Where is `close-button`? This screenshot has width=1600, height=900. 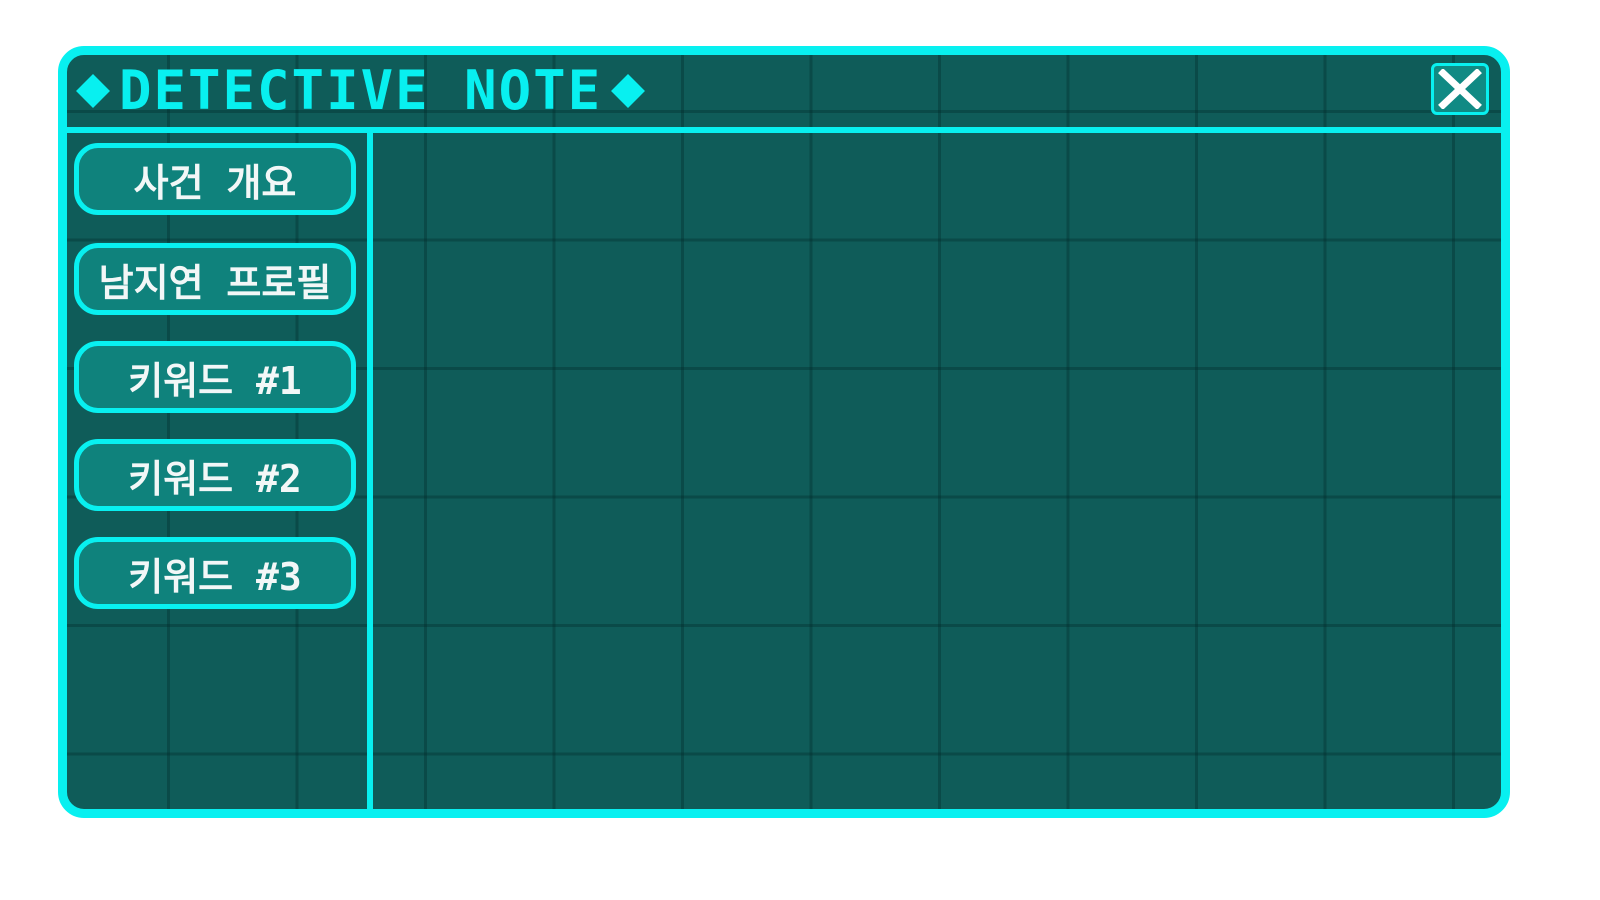 close-button is located at coordinates (1460, 89).